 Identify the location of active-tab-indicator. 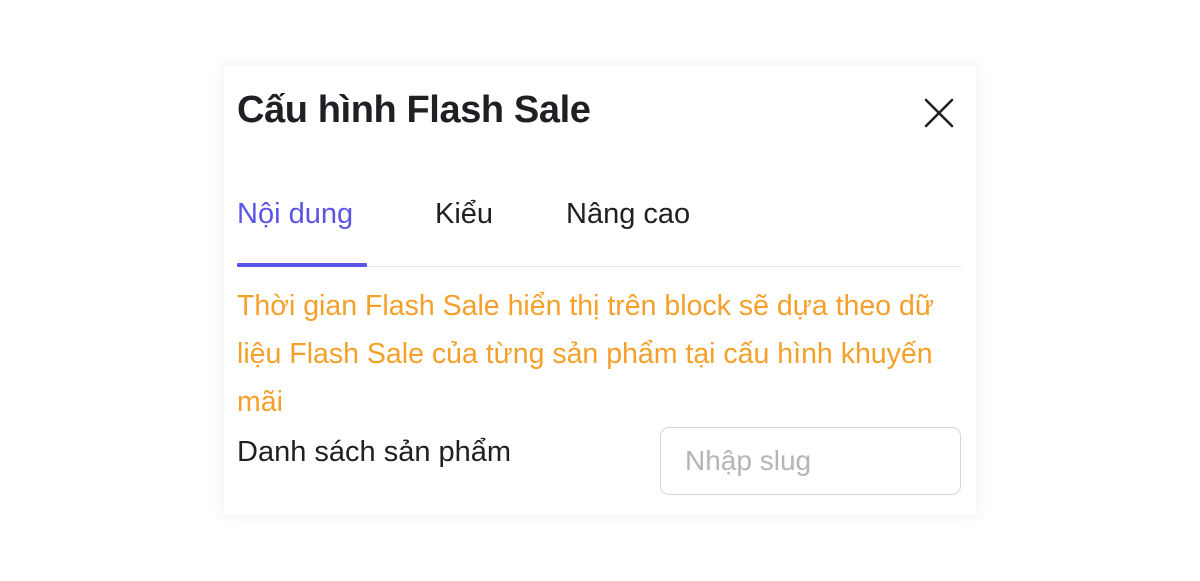
(302, 265).